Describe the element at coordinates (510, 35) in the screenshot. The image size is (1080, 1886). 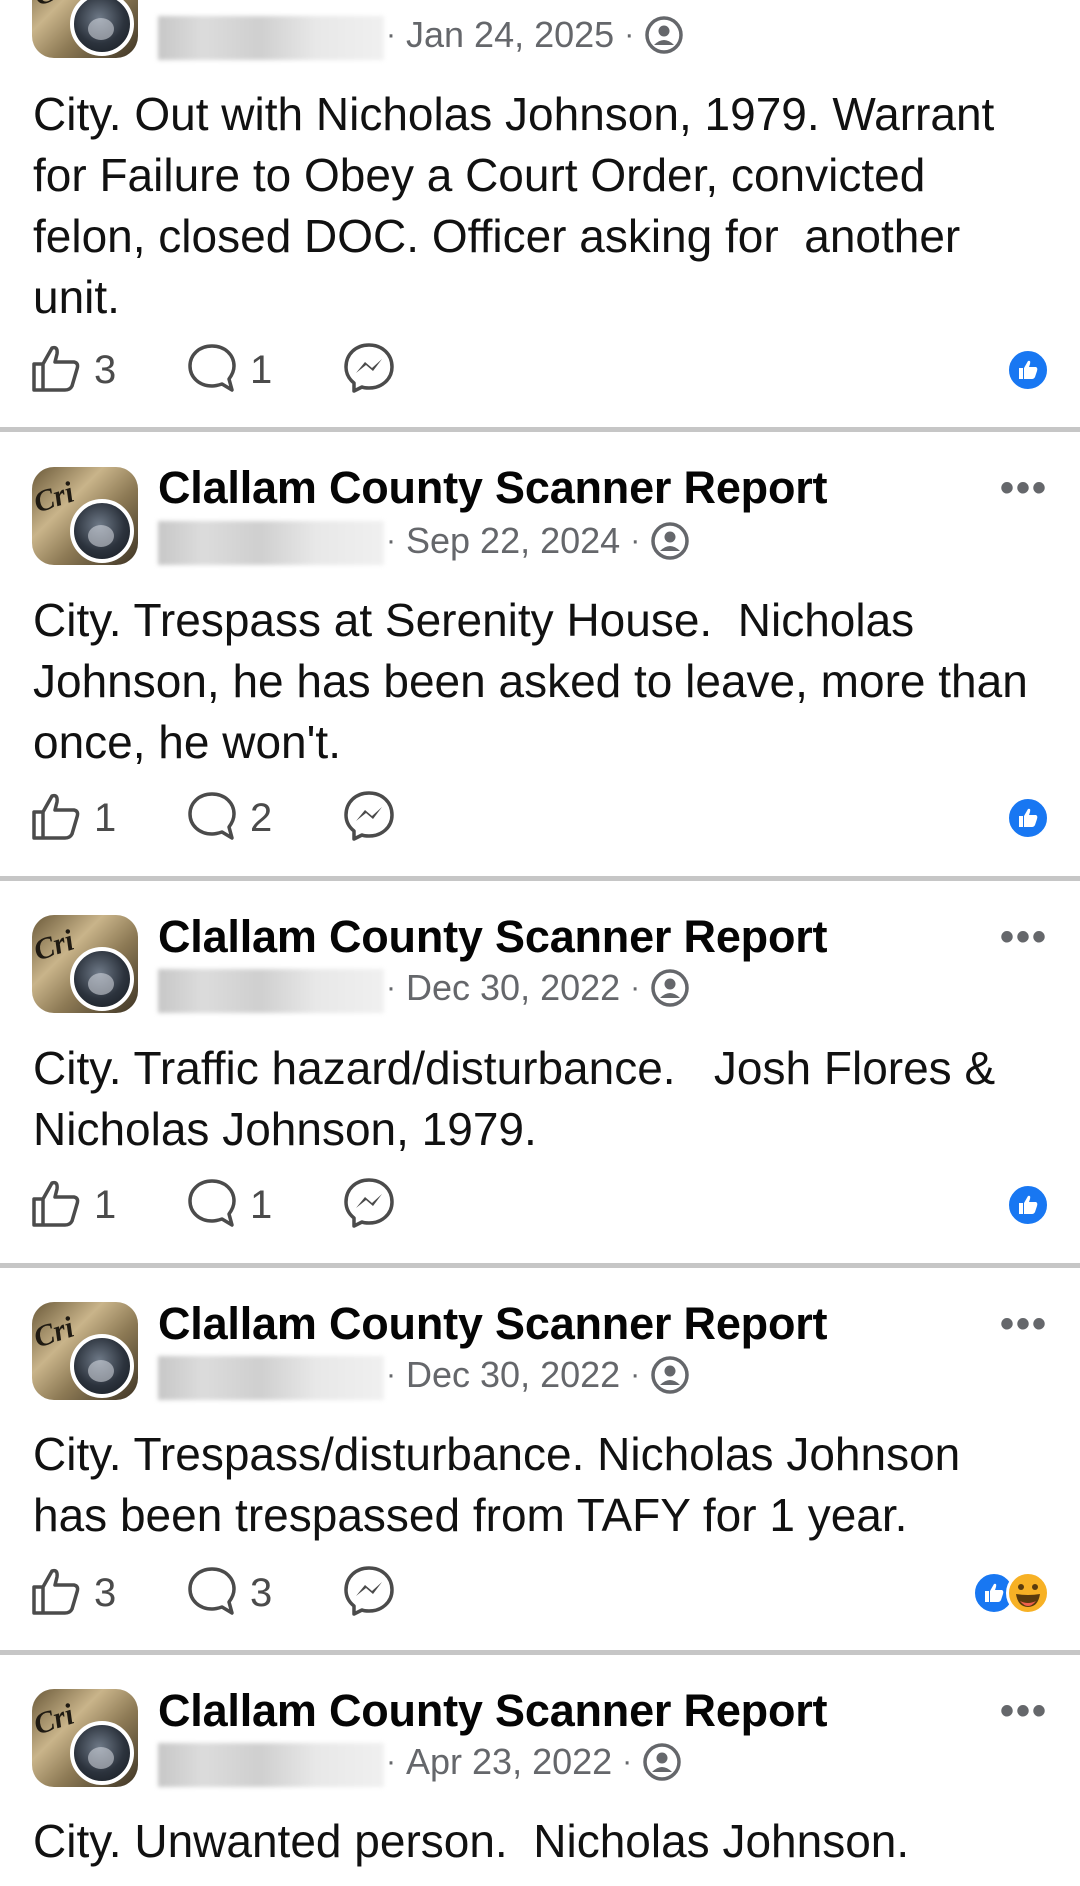
I see `post-date: Jan 24, 2025` at that location.